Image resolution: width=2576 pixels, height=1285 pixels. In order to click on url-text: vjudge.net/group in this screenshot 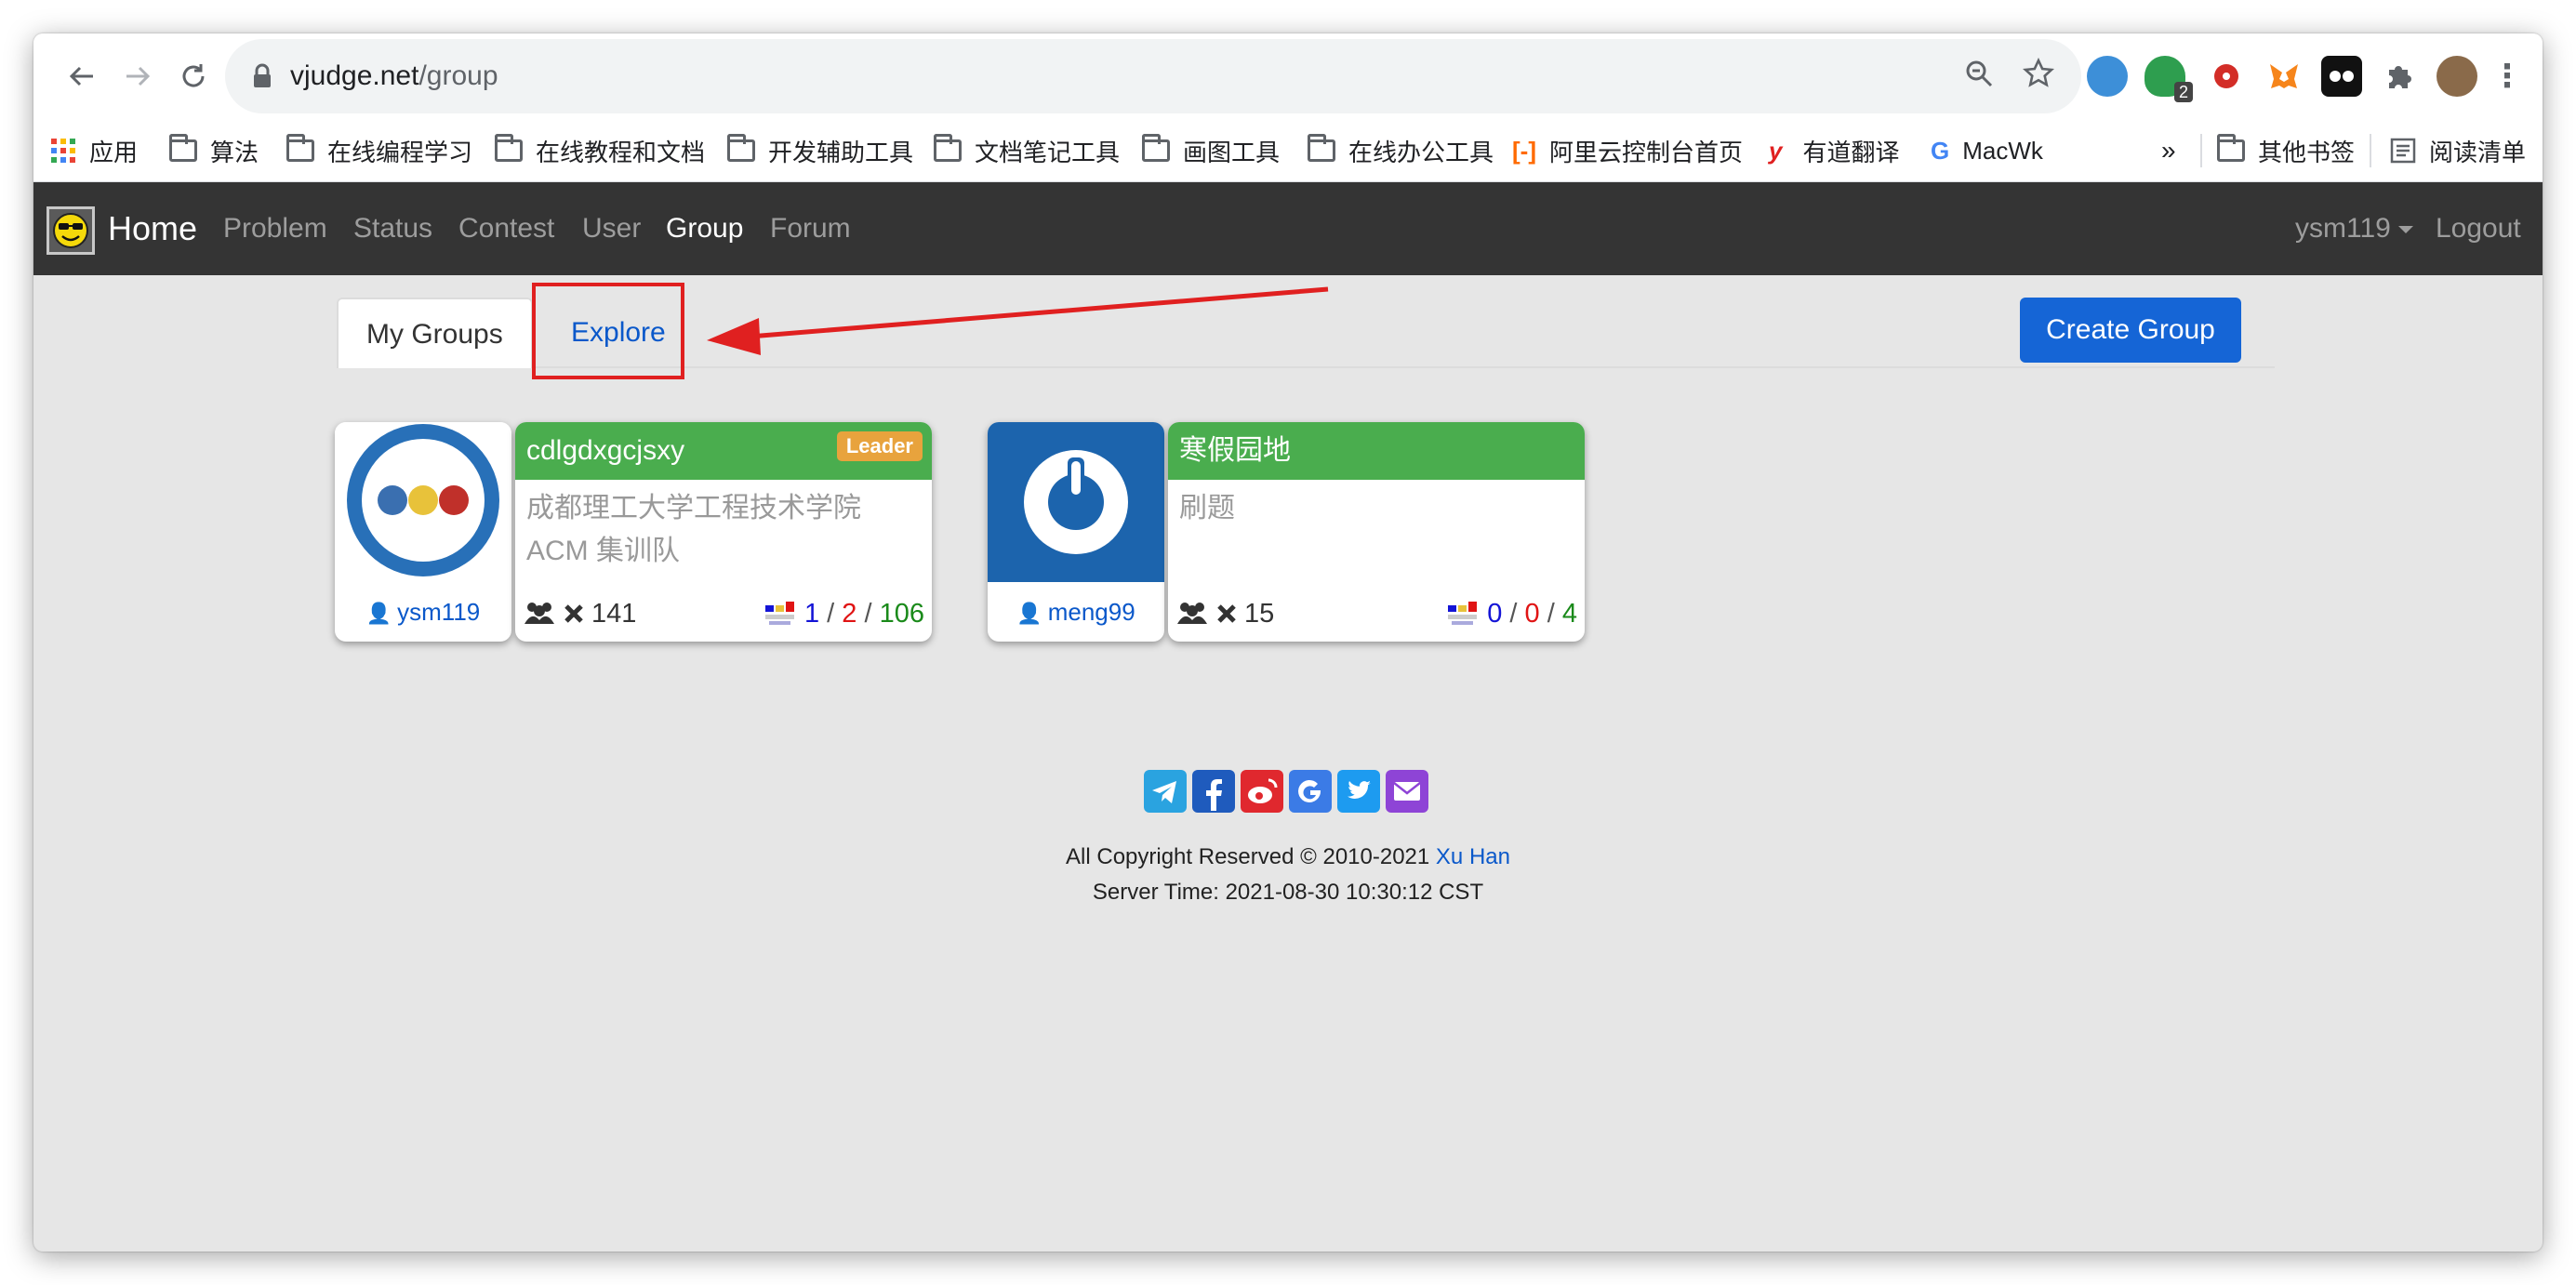, I will do `click(394, 75)`.